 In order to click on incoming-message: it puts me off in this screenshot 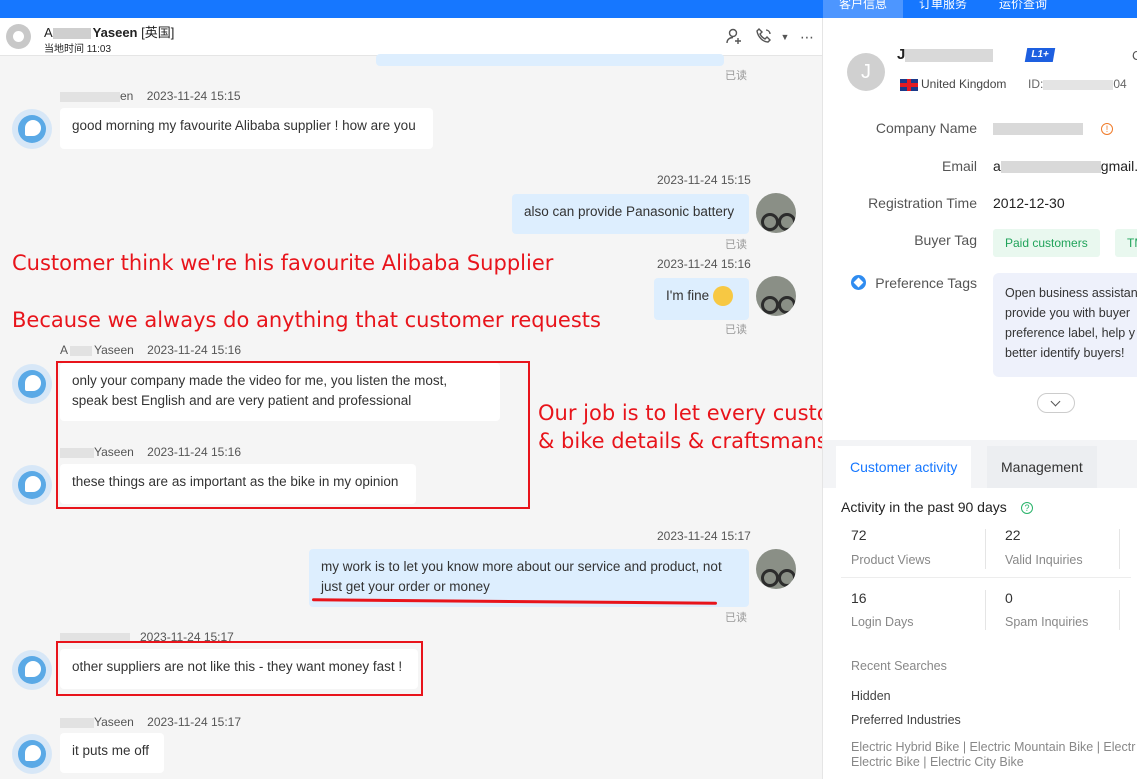, I will do `click(112, 753)`.